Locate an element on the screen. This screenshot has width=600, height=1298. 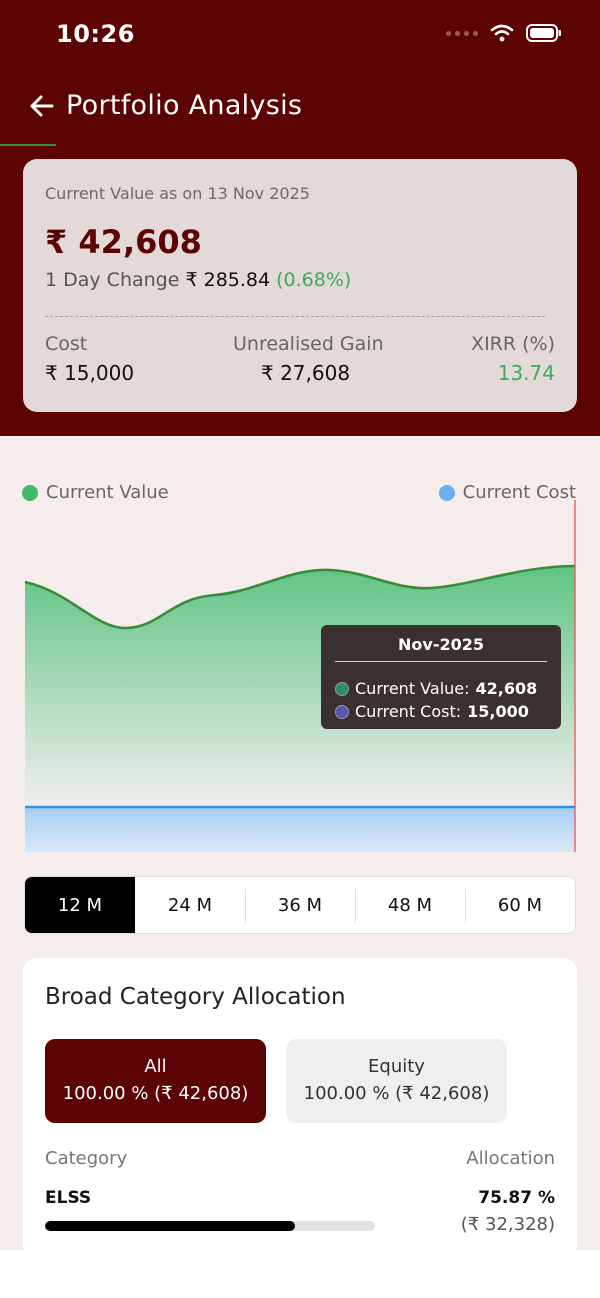
category-row-bar is located at coordinates (210, 1226).